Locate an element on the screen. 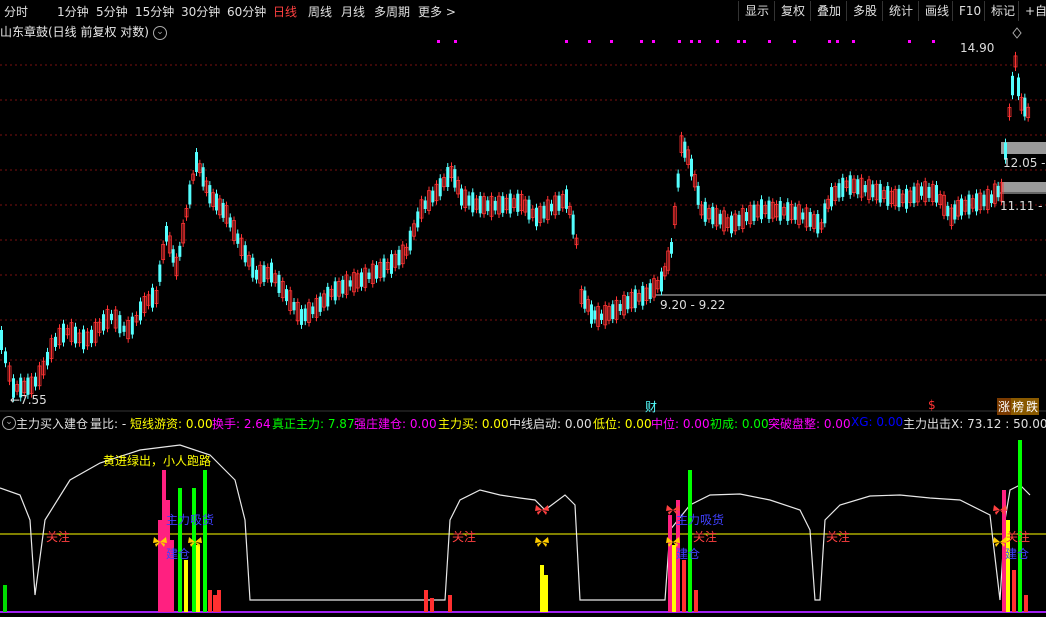 The image size is (1046, 617). indicator-value-7: 低位: 0.00 is located at coordinates (622, 424).